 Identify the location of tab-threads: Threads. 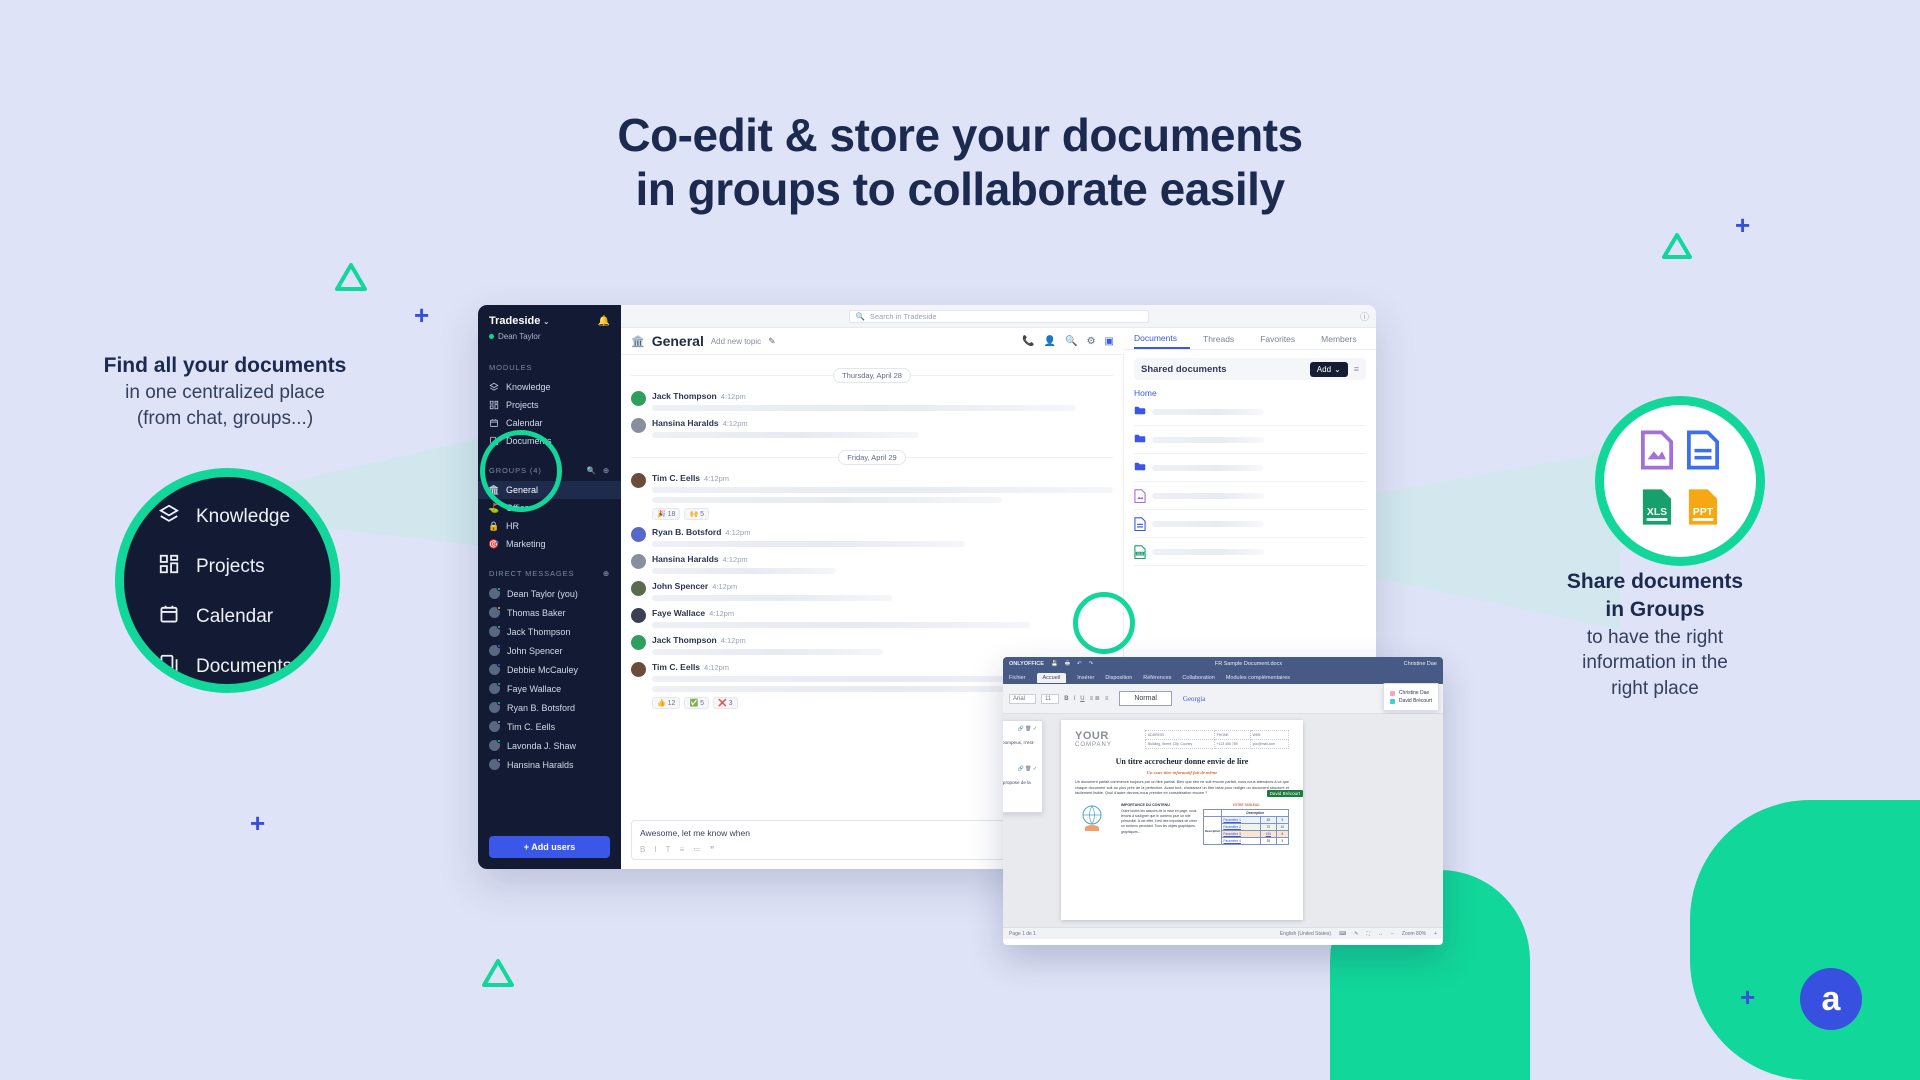
(1225, 341).